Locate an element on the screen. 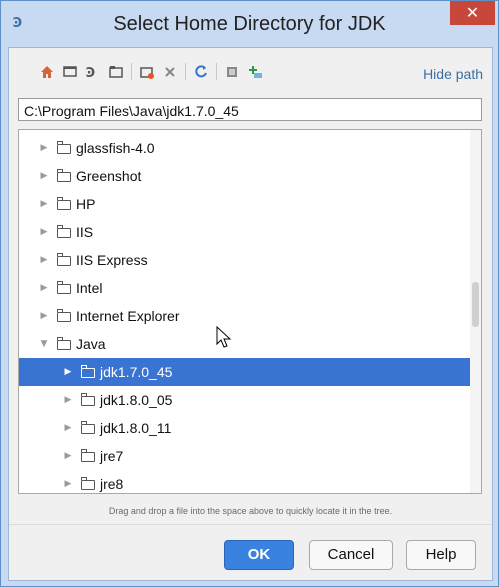  desktop-icon is located at coordinates (70, 72).